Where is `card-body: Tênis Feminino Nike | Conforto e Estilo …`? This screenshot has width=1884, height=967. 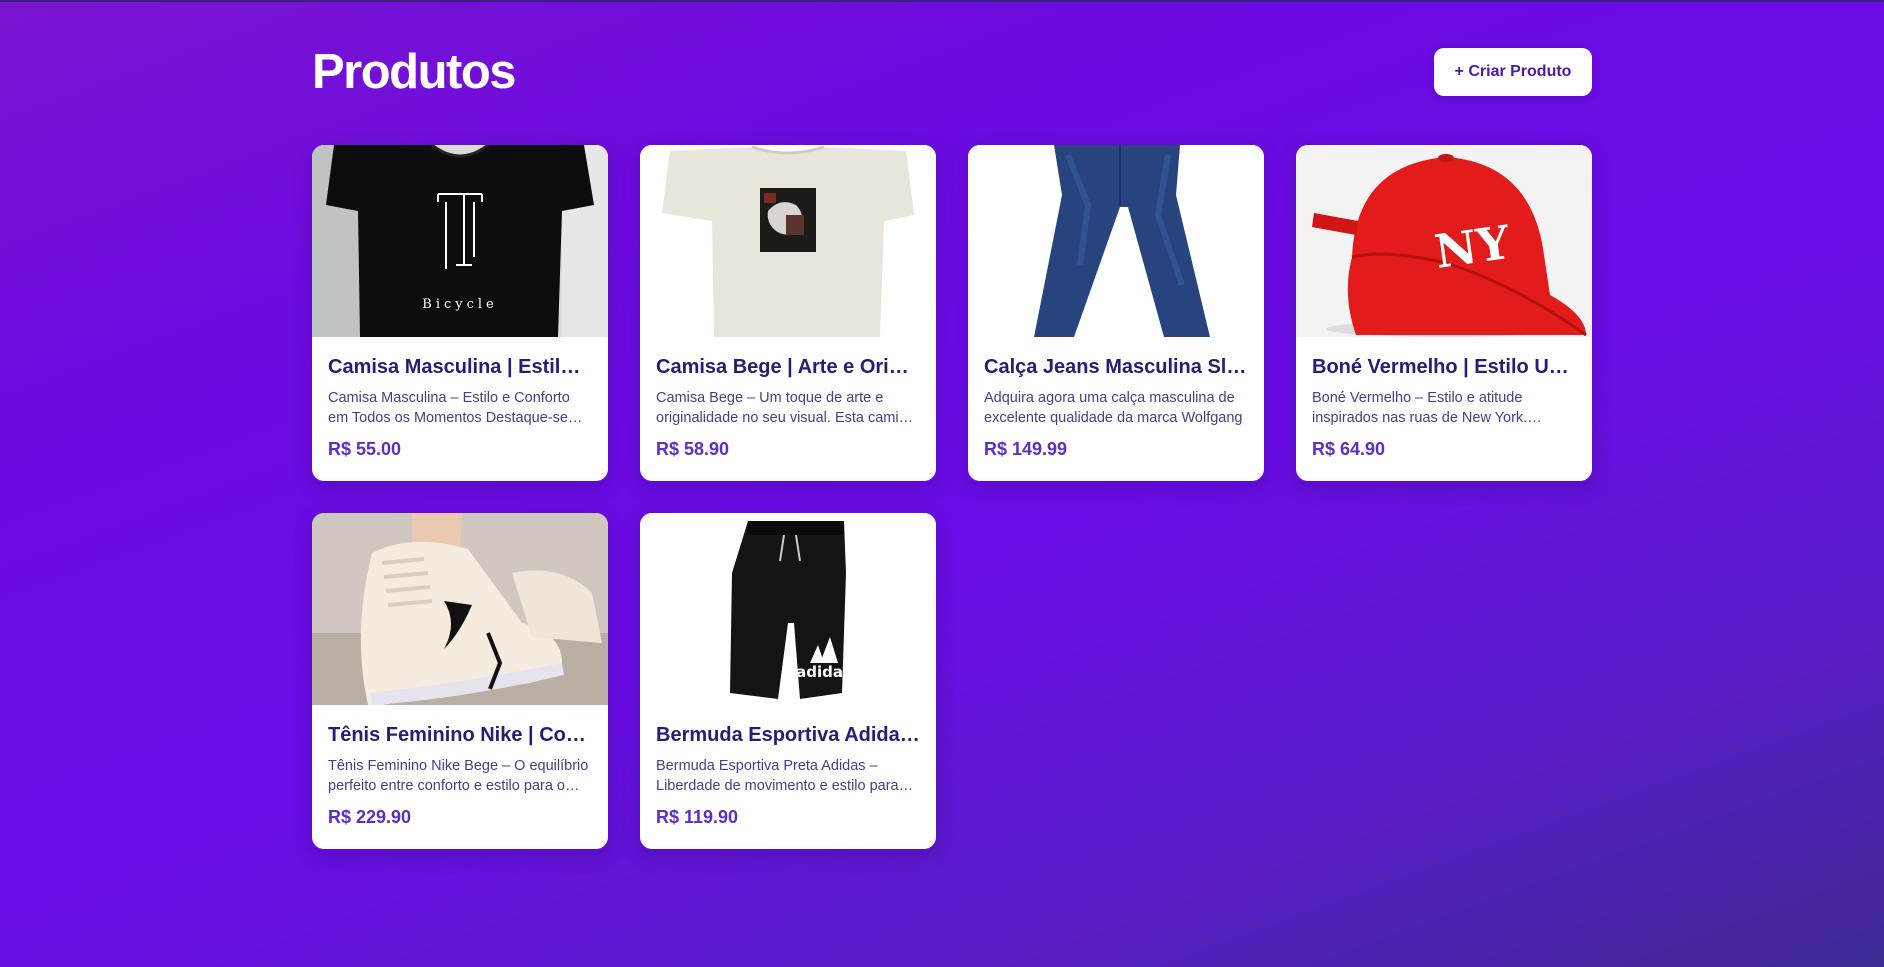
card-body: Tênis Feminino Nike | Conforto e Estilo … is located at coordinates (460, 766).